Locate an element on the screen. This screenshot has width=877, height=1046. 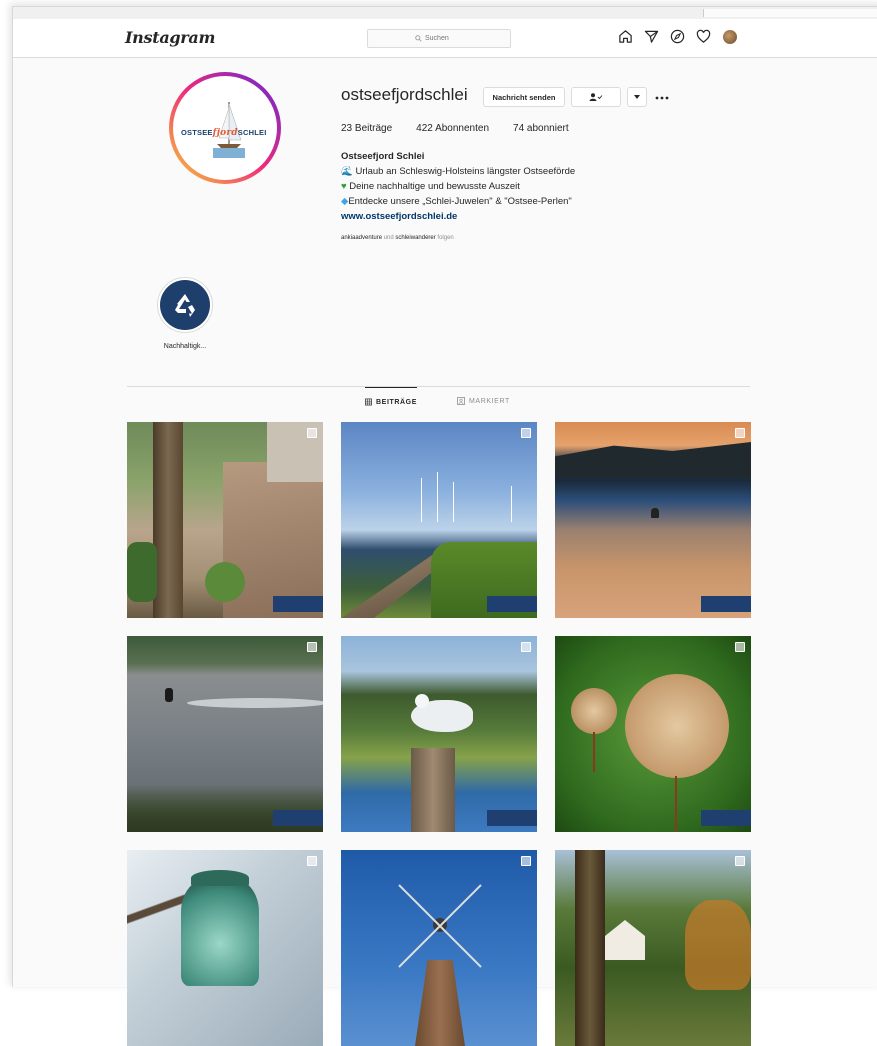
profile-avatar is located at coordinates (729, 36).